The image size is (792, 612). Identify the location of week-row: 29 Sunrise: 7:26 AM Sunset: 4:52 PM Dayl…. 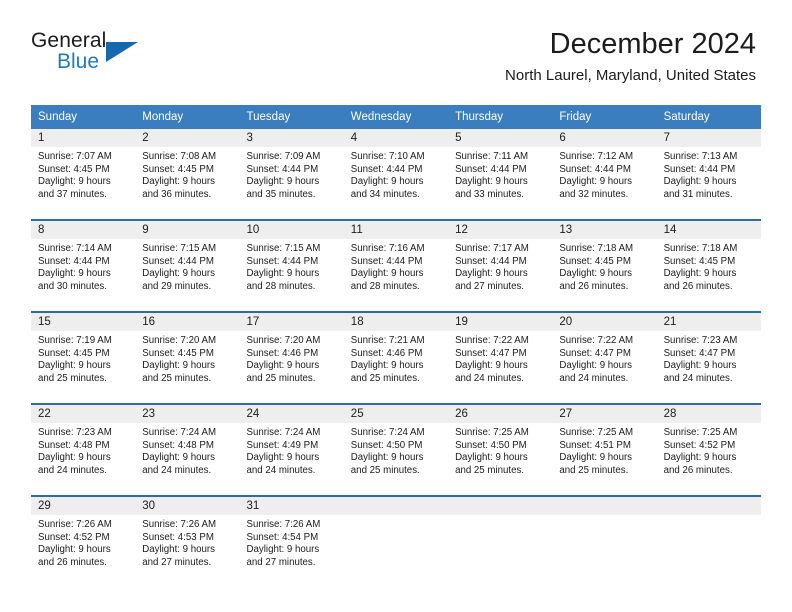
(396, 538).